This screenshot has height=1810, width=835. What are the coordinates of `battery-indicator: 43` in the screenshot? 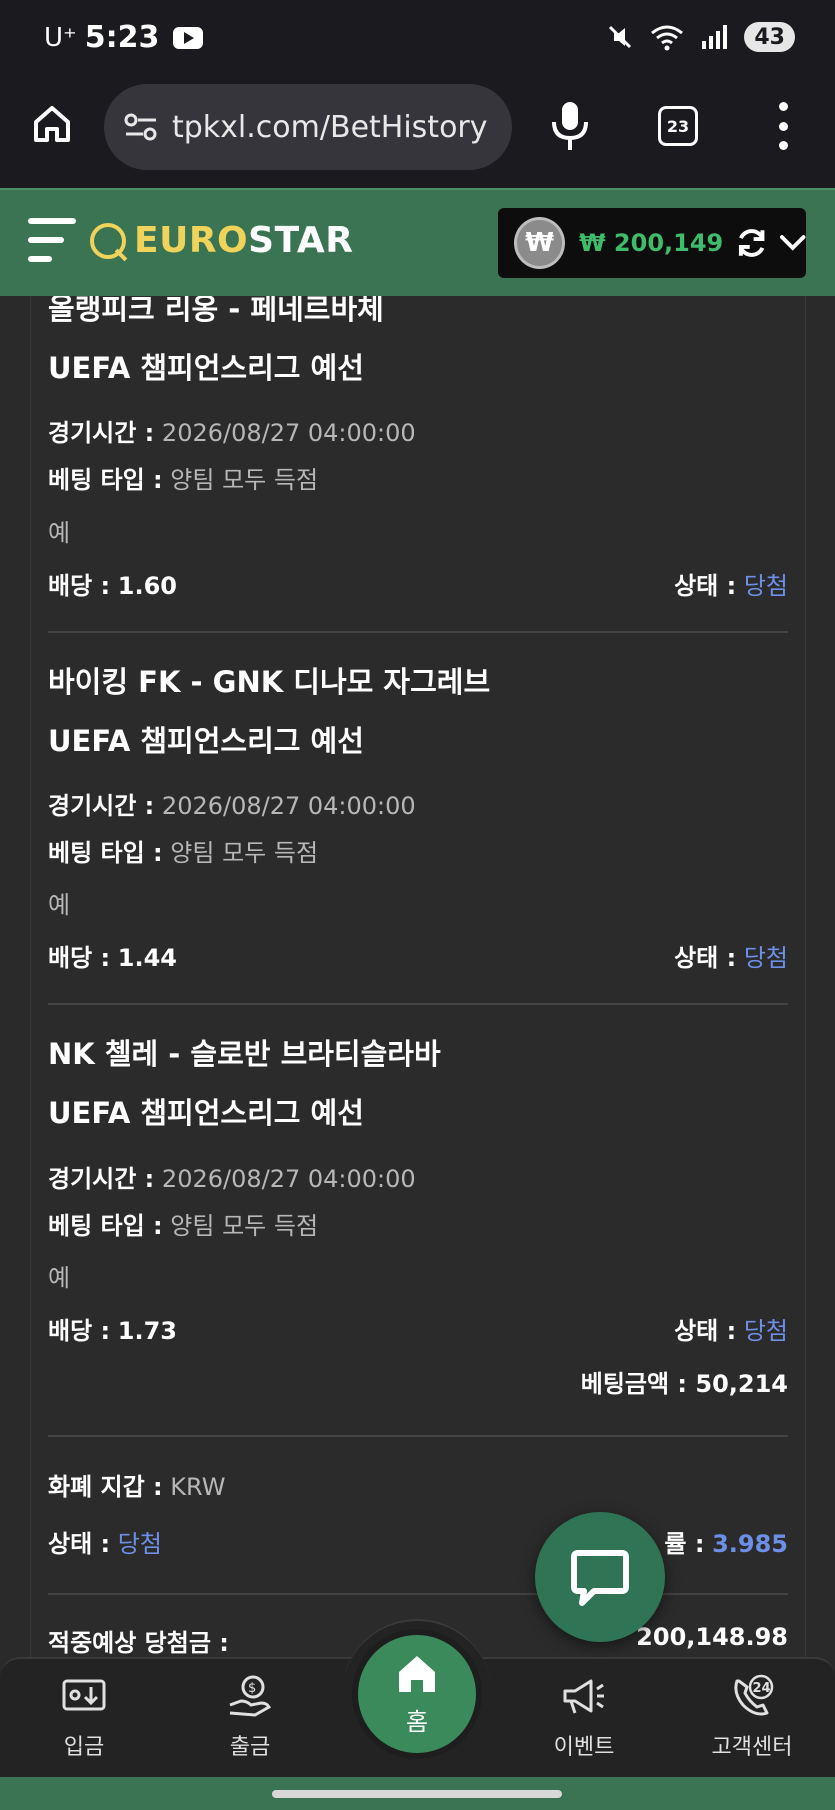 It's located at (769, 37).